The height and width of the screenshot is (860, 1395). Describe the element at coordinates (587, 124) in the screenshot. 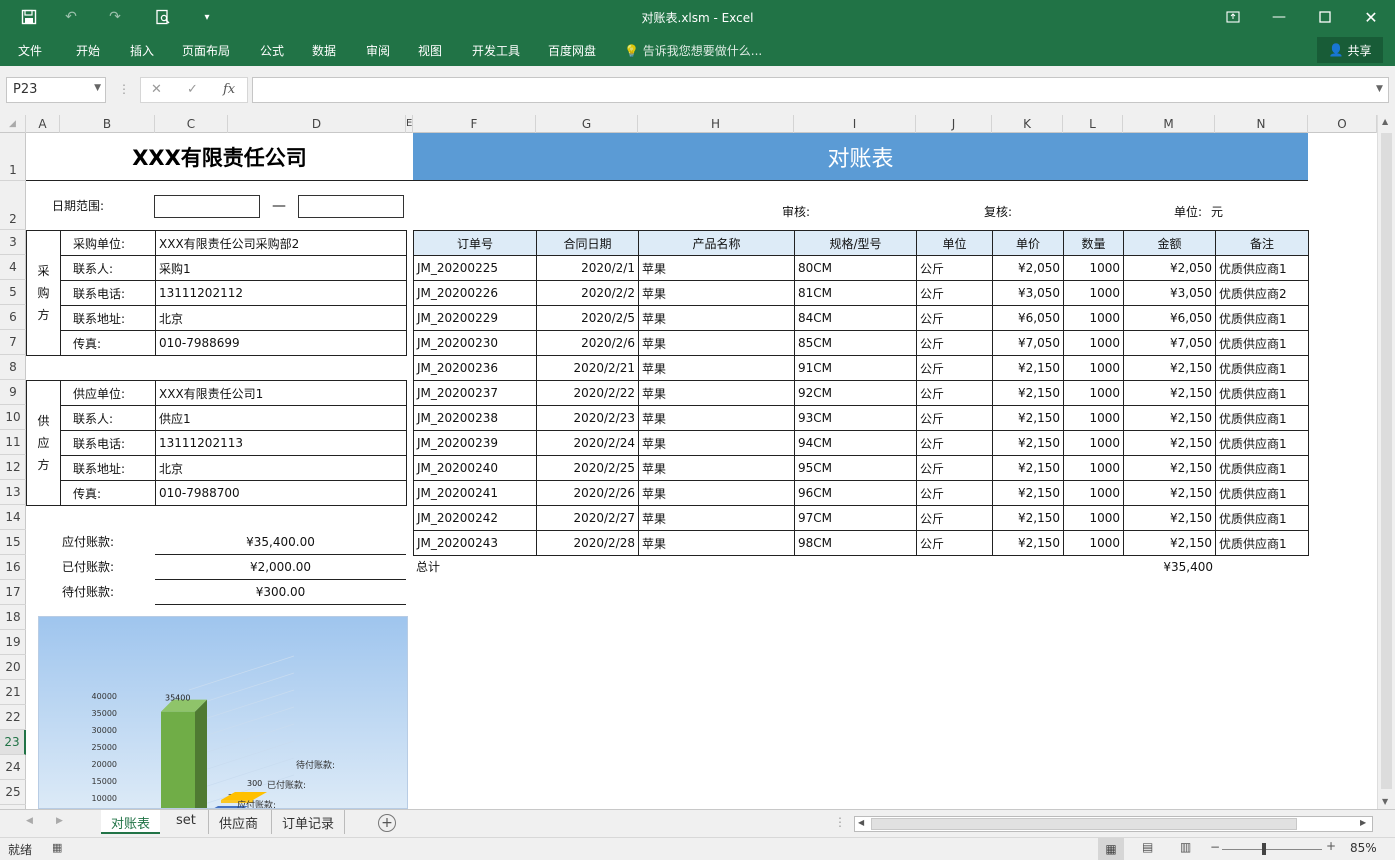

I see `col-header: G` at that location.